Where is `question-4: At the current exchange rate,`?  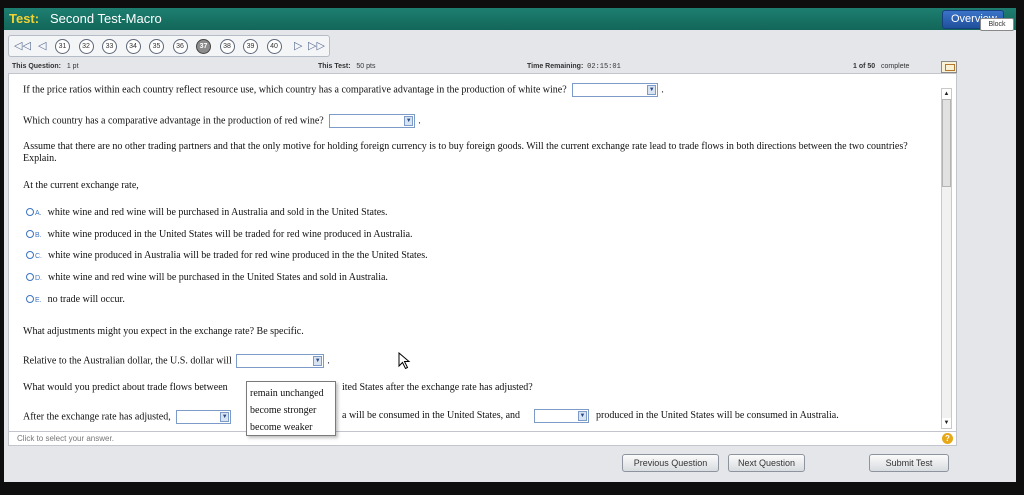 question-4: At the current exchange rate, is located at coordinates (81, 185).